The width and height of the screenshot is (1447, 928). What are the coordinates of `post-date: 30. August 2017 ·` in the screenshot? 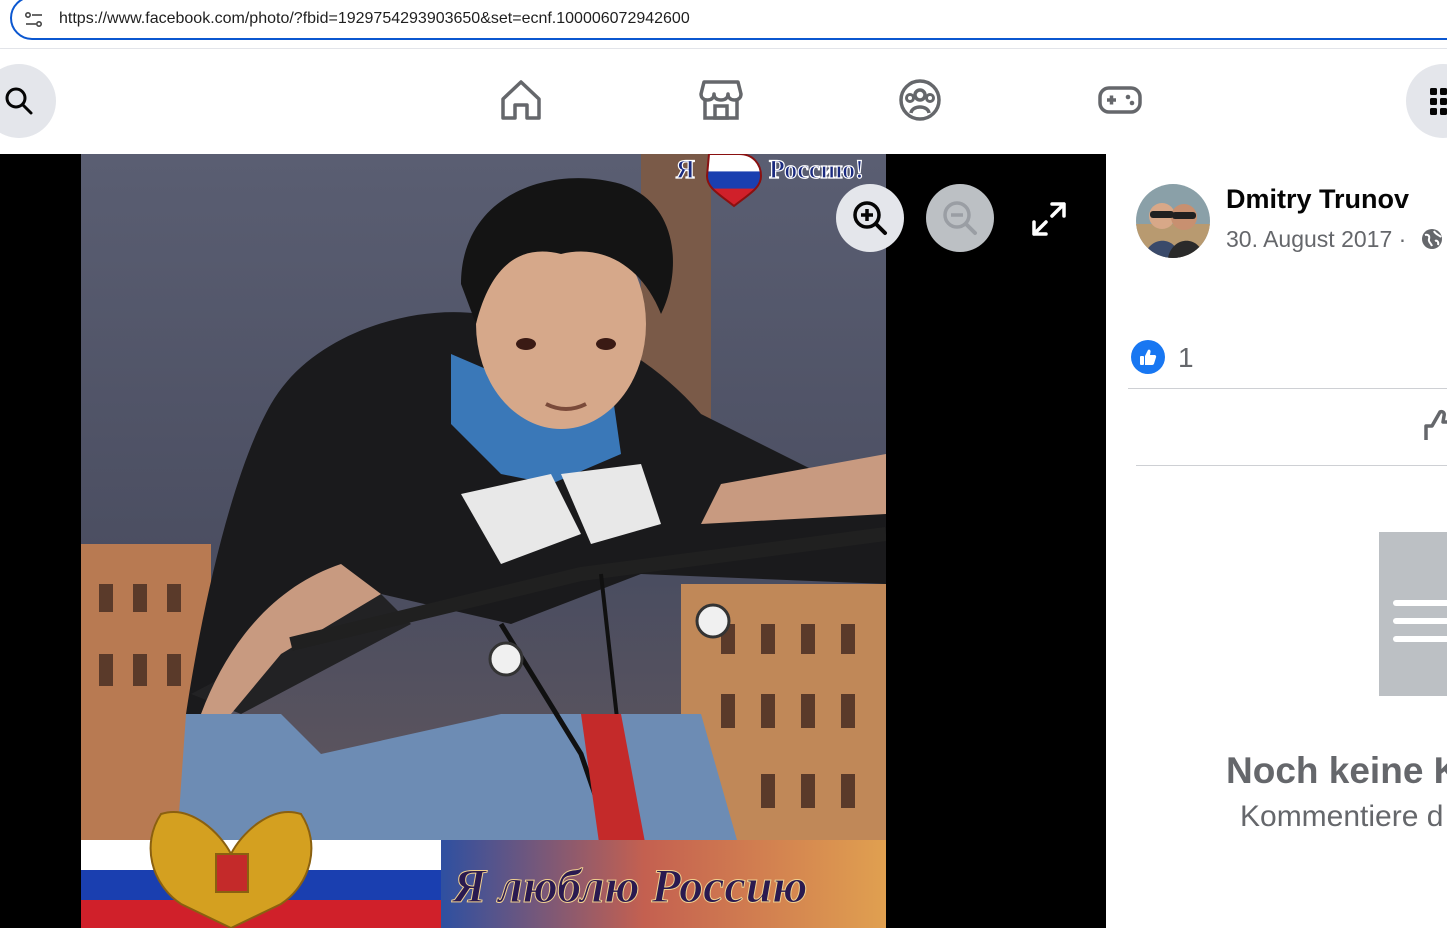 It's located at (1316, 239).